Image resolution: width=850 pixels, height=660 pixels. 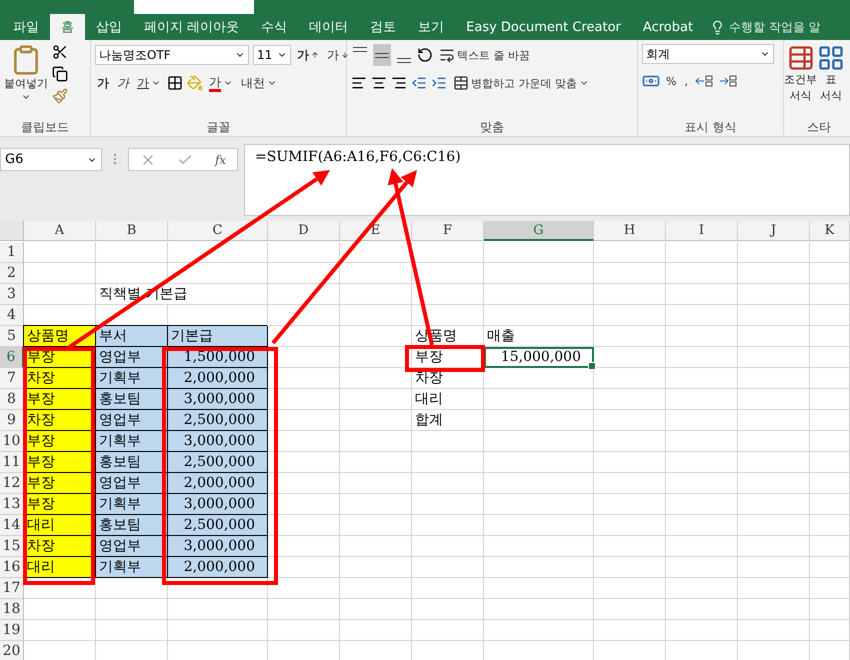 I want to click on conditional-format-button: 조건부 서식, so click(x=800, y=81).